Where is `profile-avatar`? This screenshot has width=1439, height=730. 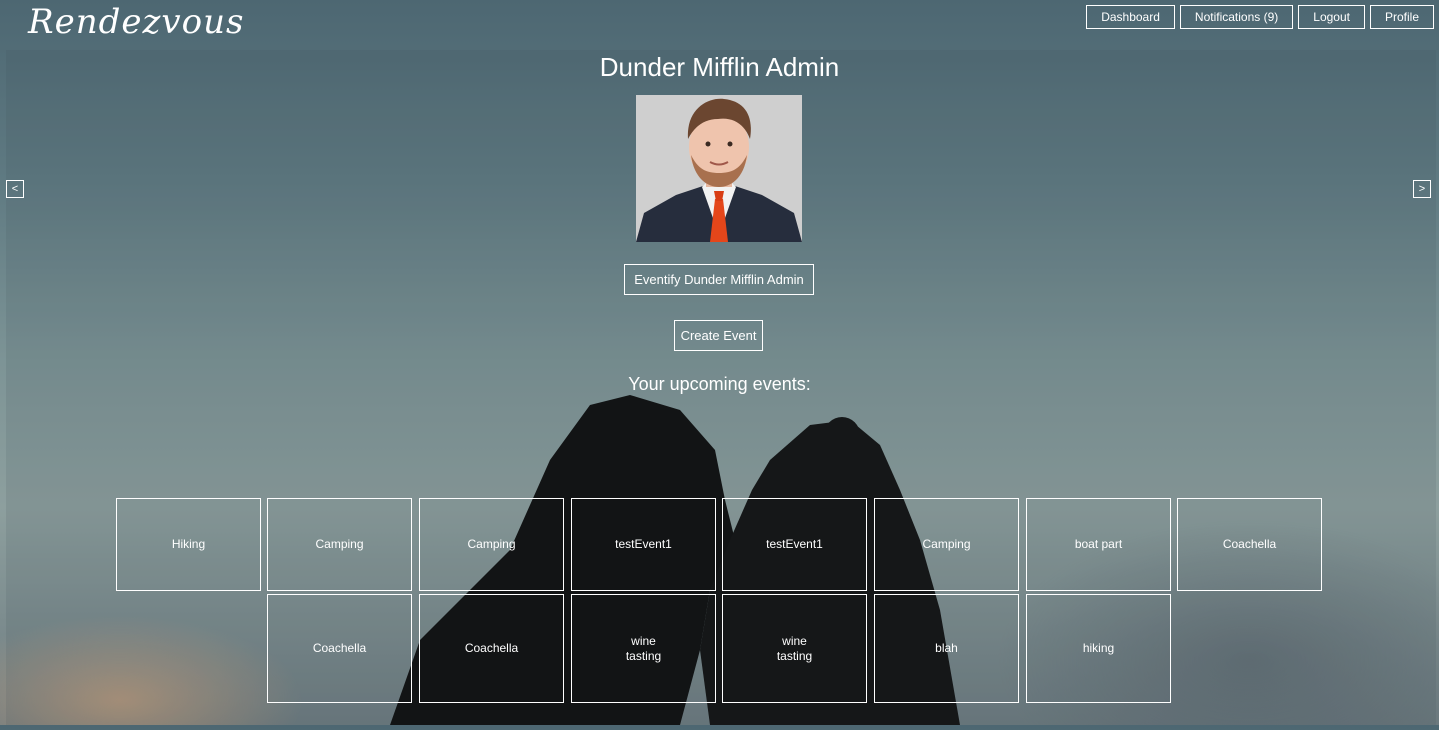 profile-avatar is located at coordinates (719, 168).